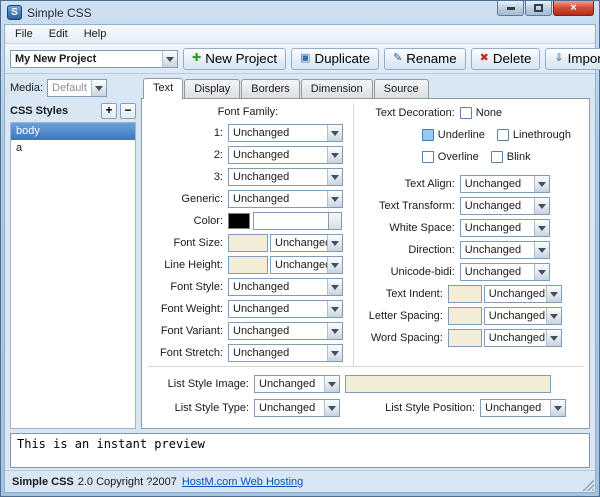 This screenshot has height=497, width=600. I want to click on tab-source: Source, so click(401, 88).